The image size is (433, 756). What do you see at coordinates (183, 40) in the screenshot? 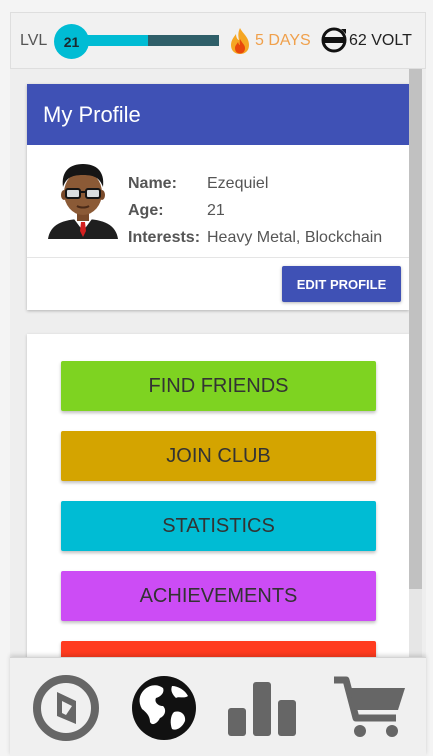
I see `level-progress-remaining` at bounding box center [183, 40].